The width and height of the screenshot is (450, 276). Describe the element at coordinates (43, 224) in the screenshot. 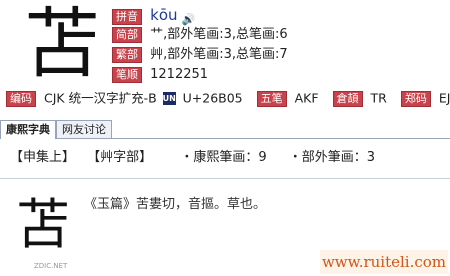

I see `kangxi-character: 苫` at that location.